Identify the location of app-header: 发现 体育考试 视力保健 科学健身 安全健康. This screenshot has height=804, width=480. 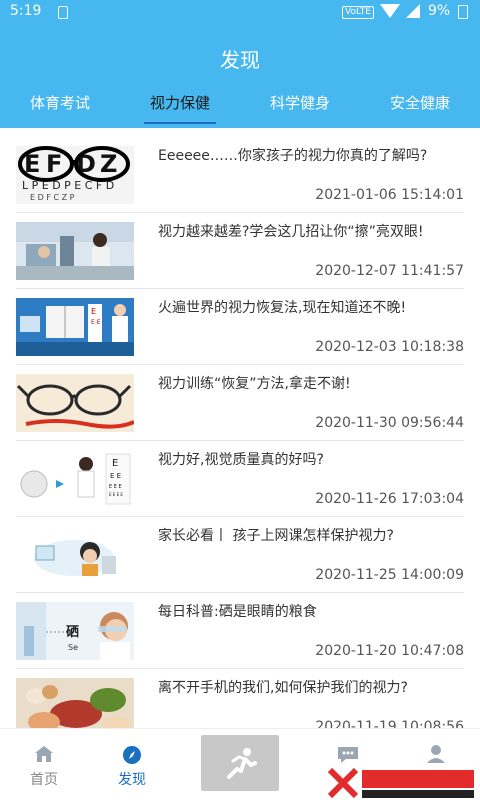
(240, 76).